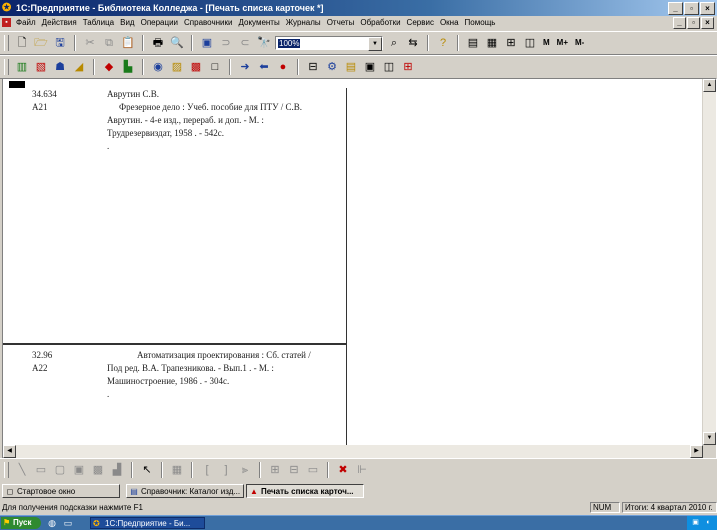  I want to click on menu-view: Вид, so click(127, 23).